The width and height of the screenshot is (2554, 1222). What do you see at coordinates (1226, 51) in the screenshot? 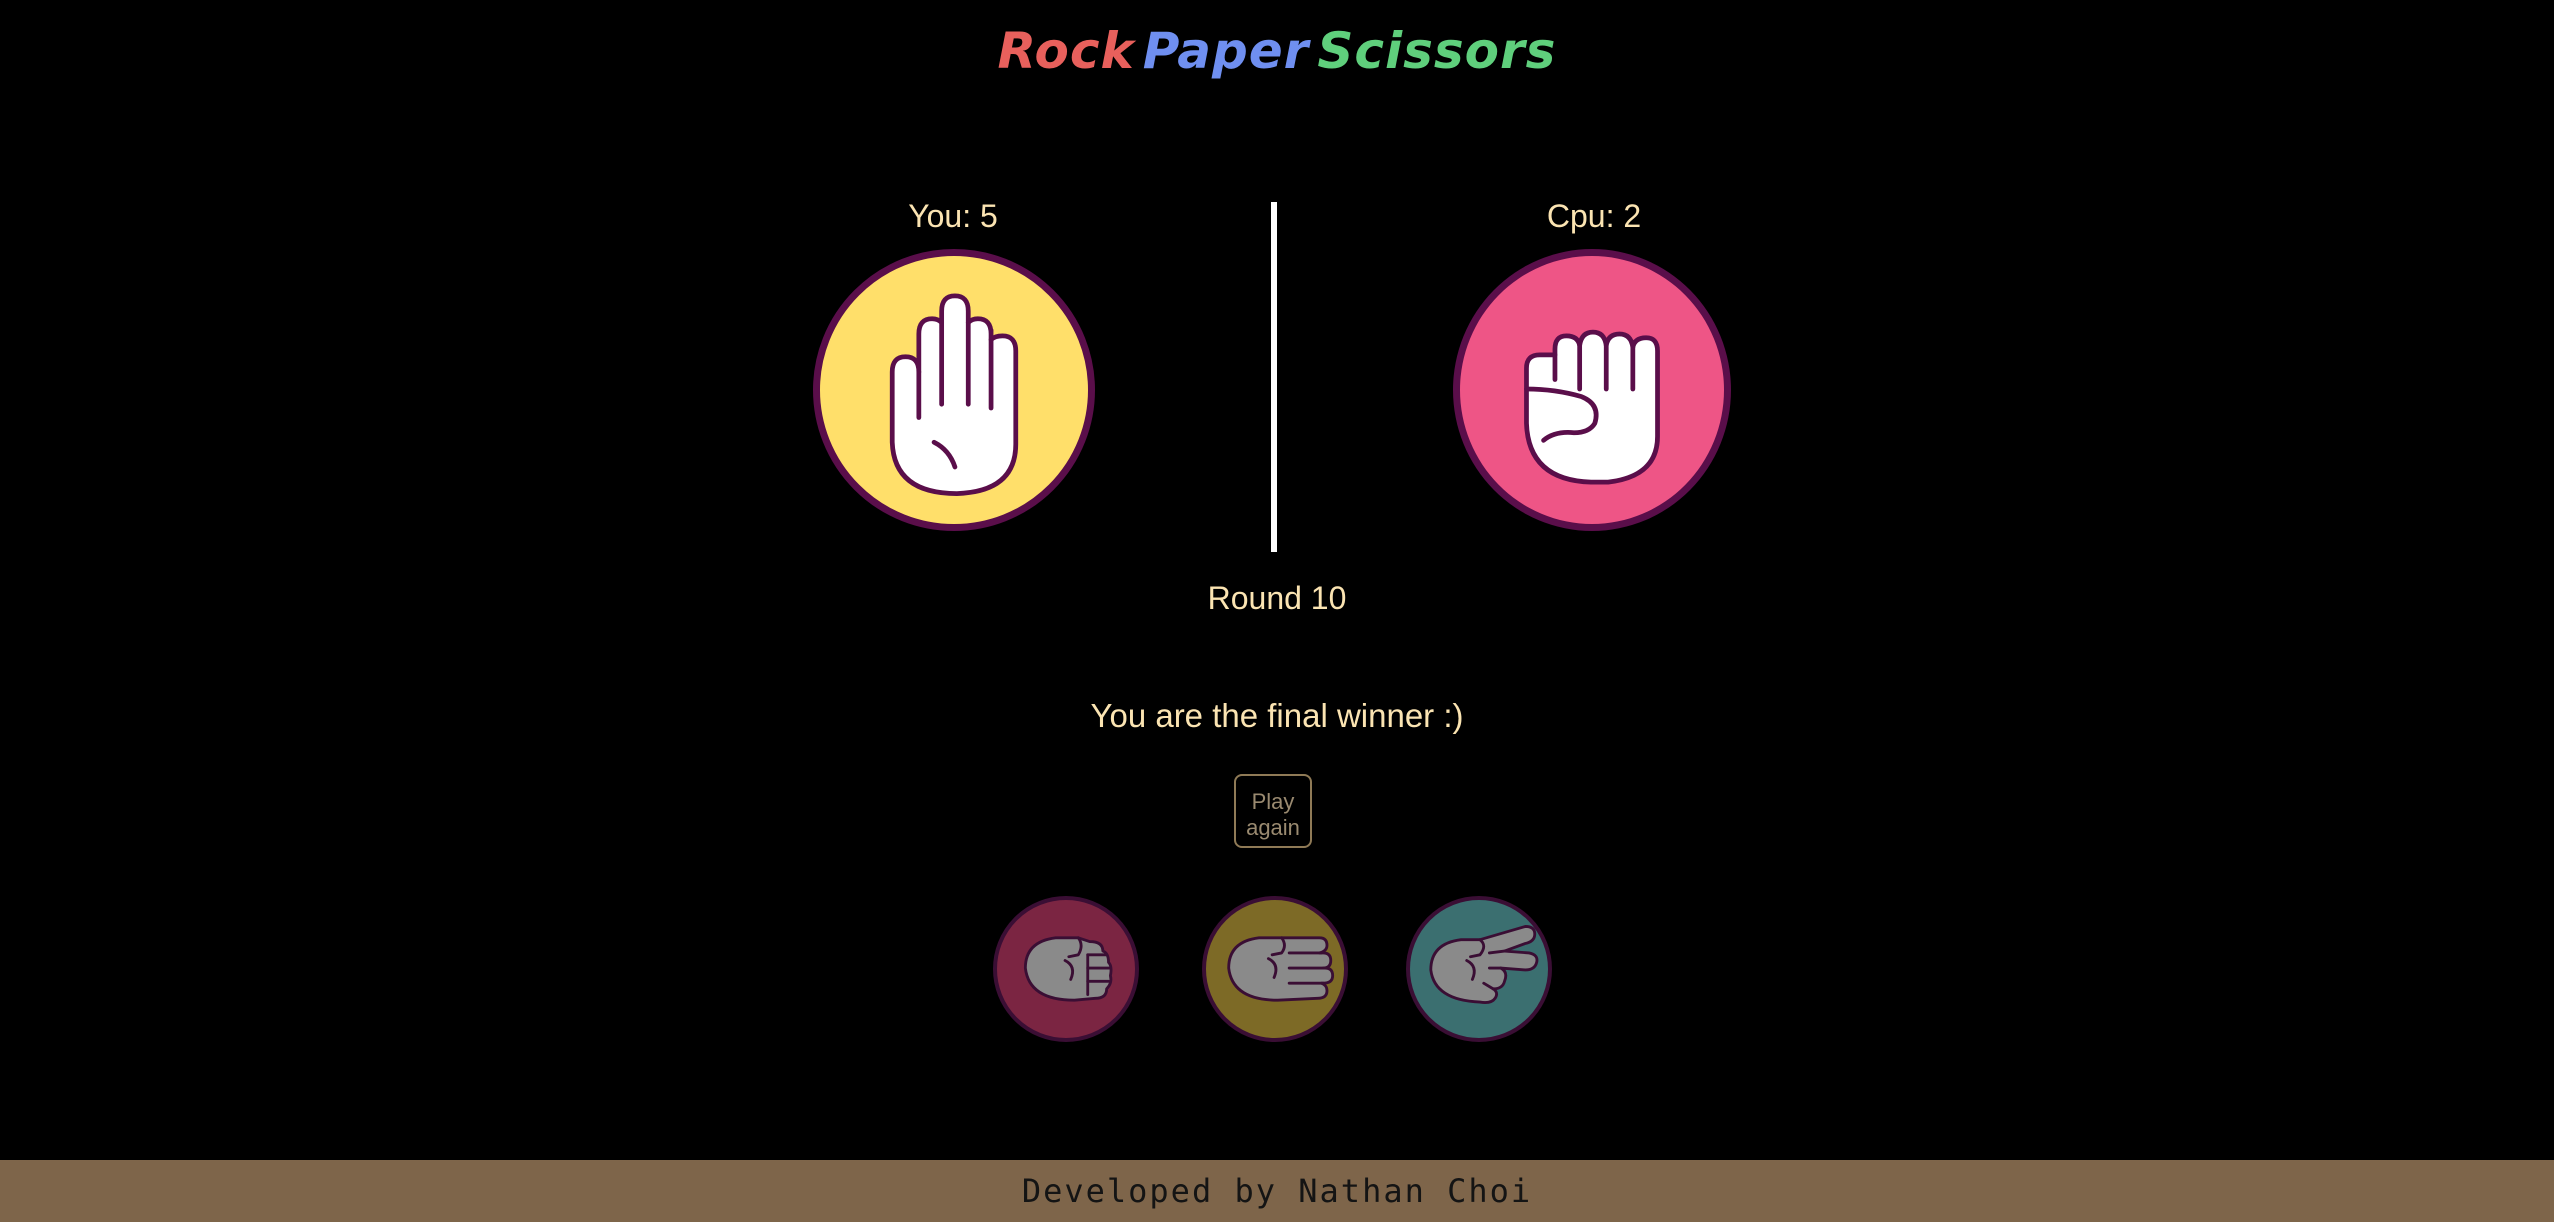
I see `title-word-paper: Paper` at bounding box center [1226, 51].